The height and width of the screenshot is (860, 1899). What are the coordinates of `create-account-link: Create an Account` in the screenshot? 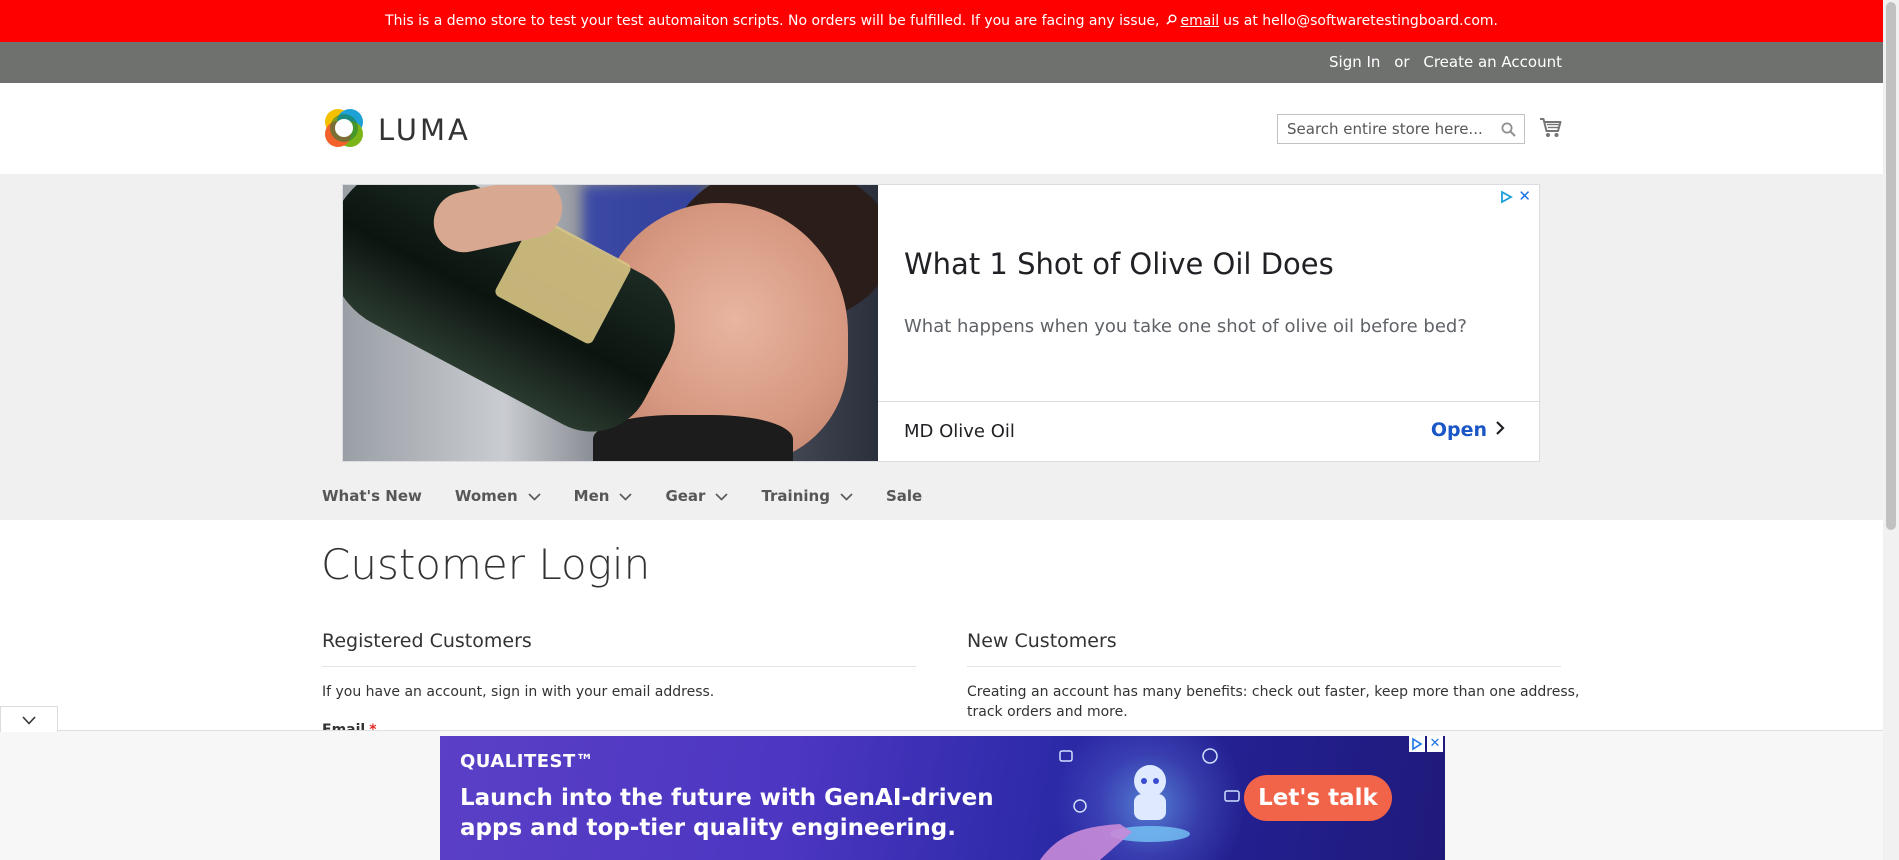 It's located at (1492, 62).